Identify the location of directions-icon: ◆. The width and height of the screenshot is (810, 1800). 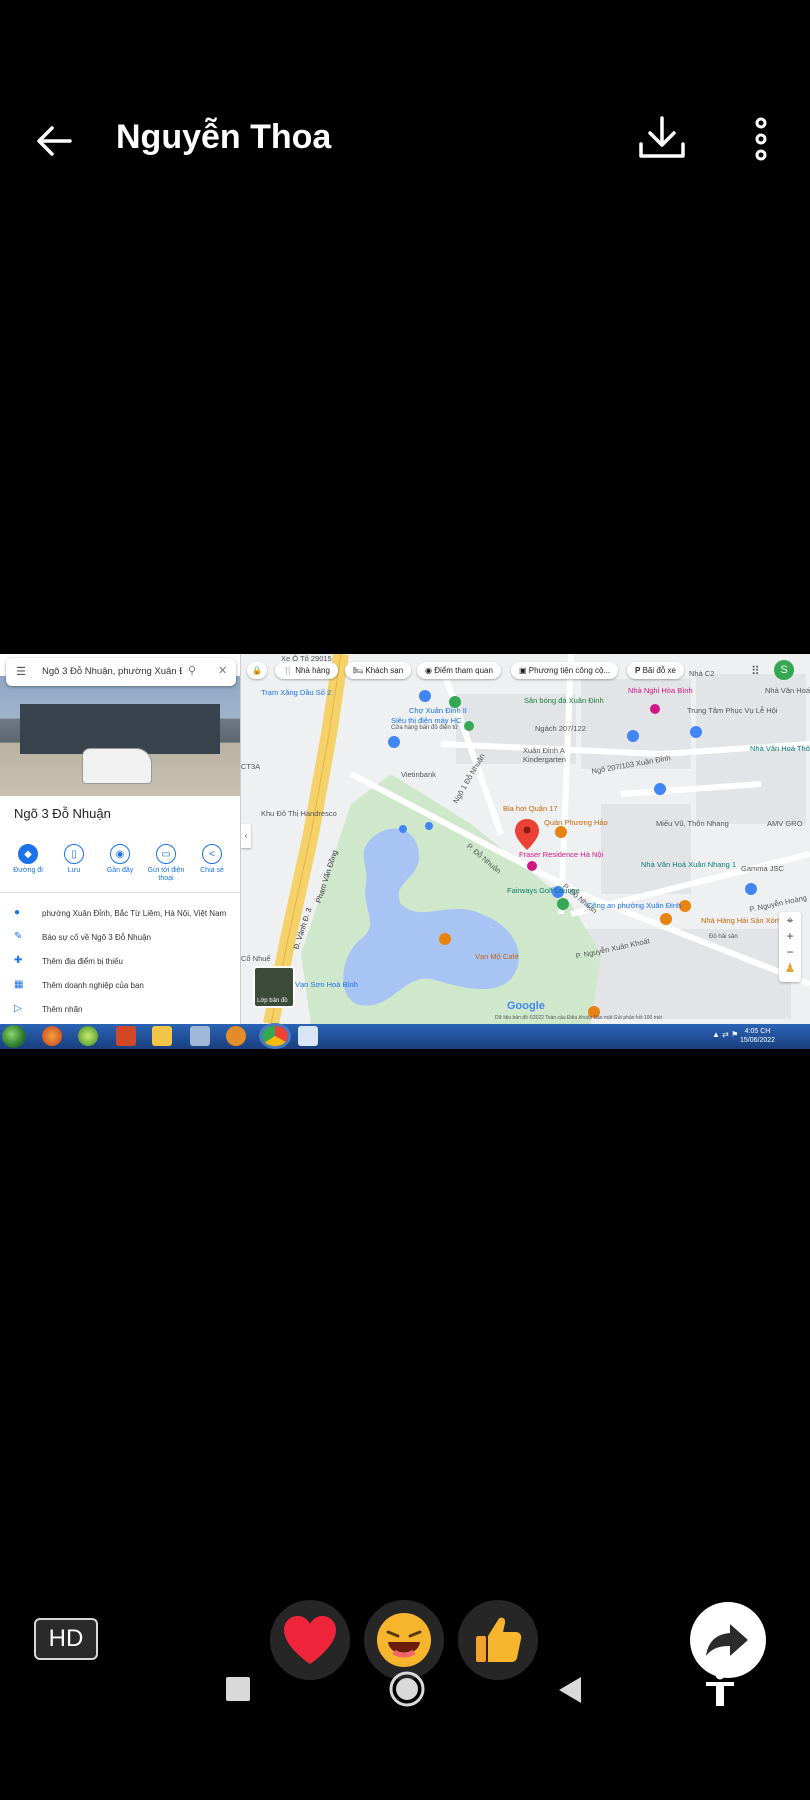
(28, 854).